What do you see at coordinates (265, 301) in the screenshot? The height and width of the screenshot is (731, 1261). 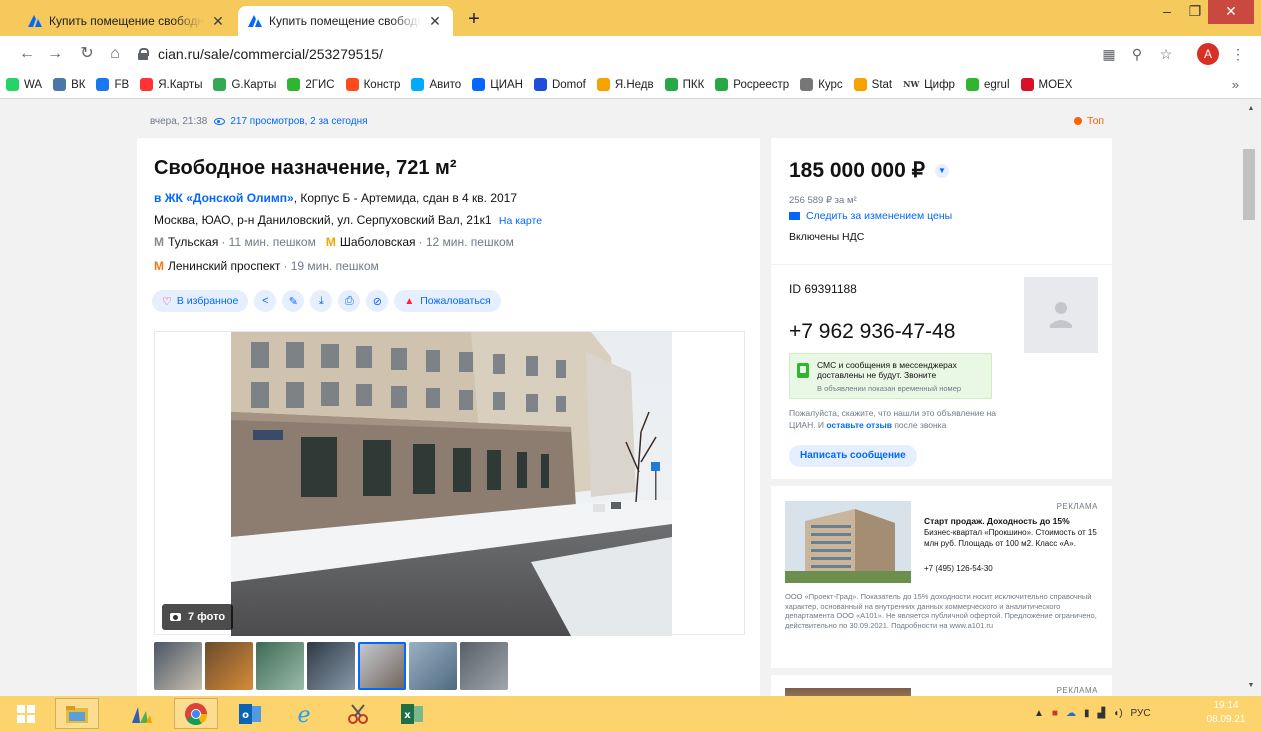 I see `share-button: <` at bounding box center [265, 301].